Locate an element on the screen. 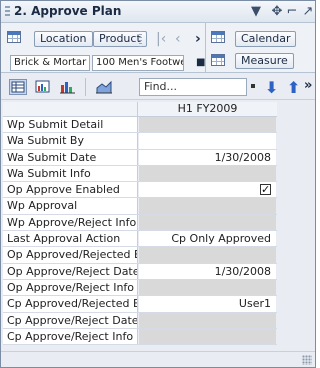  table-row: Wa Submit Date 1/30/2008 is located at coordinates (140, 157).